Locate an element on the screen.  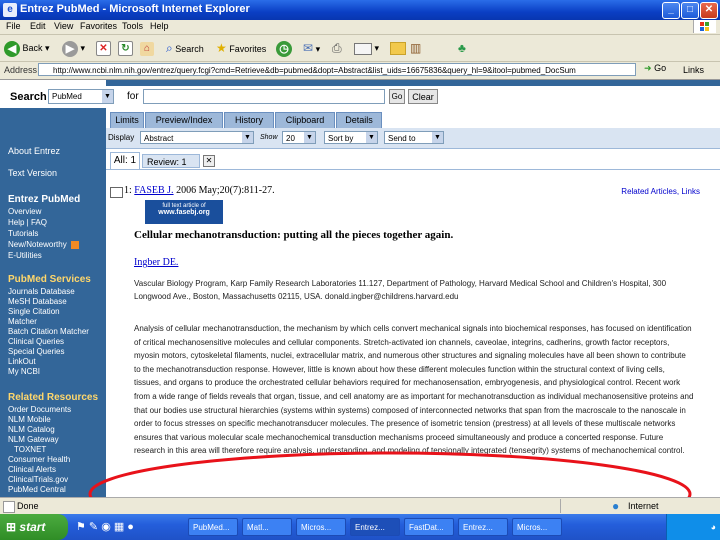
messenger-button: ♣ is located at coordinates (462, 48).